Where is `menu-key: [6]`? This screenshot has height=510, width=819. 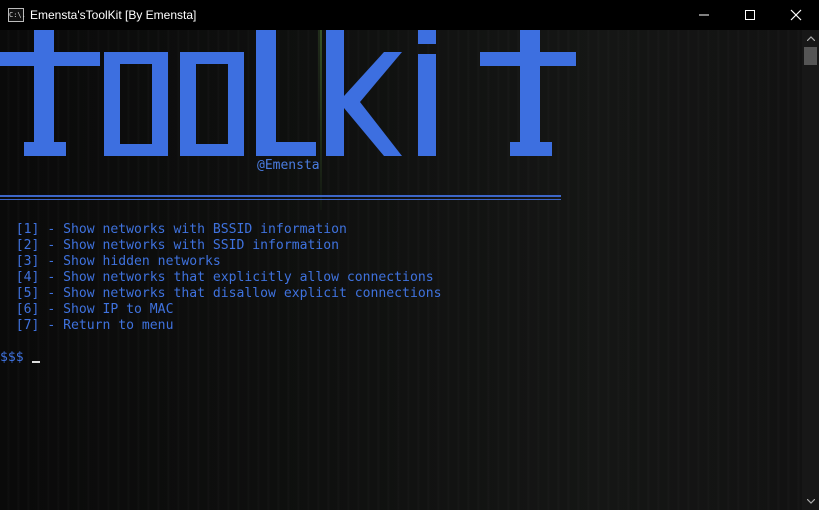 menu-key: [6] is located at coordinates (27, 309).